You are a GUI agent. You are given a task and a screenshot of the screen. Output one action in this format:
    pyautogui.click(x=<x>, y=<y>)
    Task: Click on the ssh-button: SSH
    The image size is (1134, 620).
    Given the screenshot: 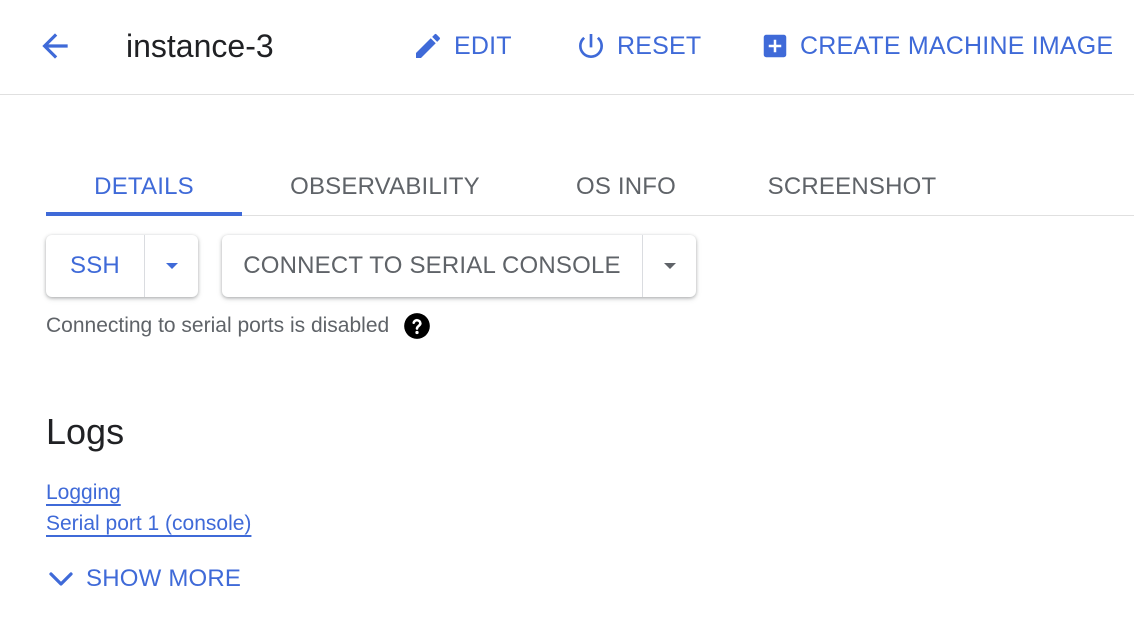 What is the action you would take?
    pyautogui.click(x=95, y=266)
    